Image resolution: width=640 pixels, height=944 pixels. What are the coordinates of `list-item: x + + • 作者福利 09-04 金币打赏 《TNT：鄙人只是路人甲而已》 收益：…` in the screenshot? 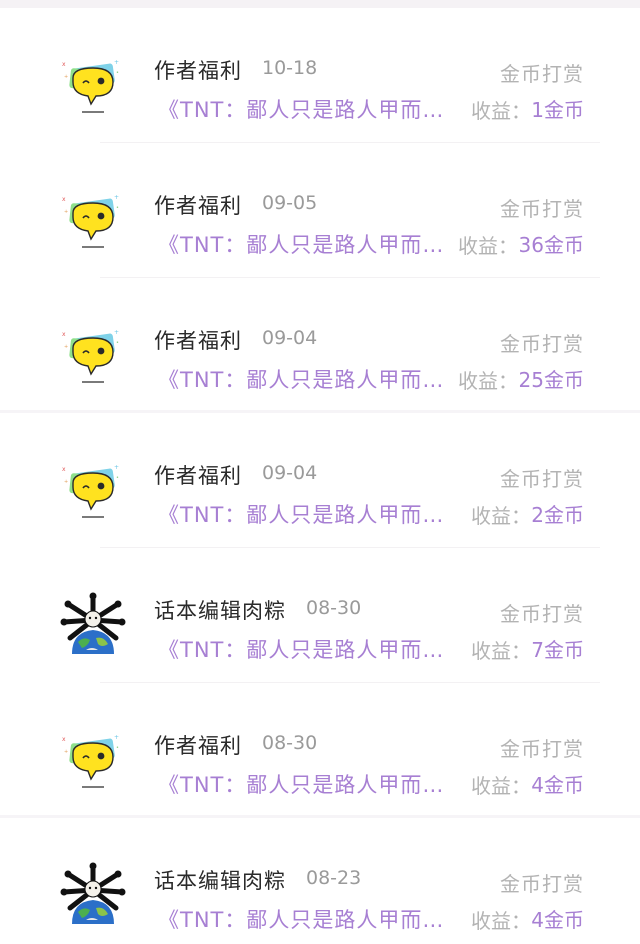 It's located at (320, 480).